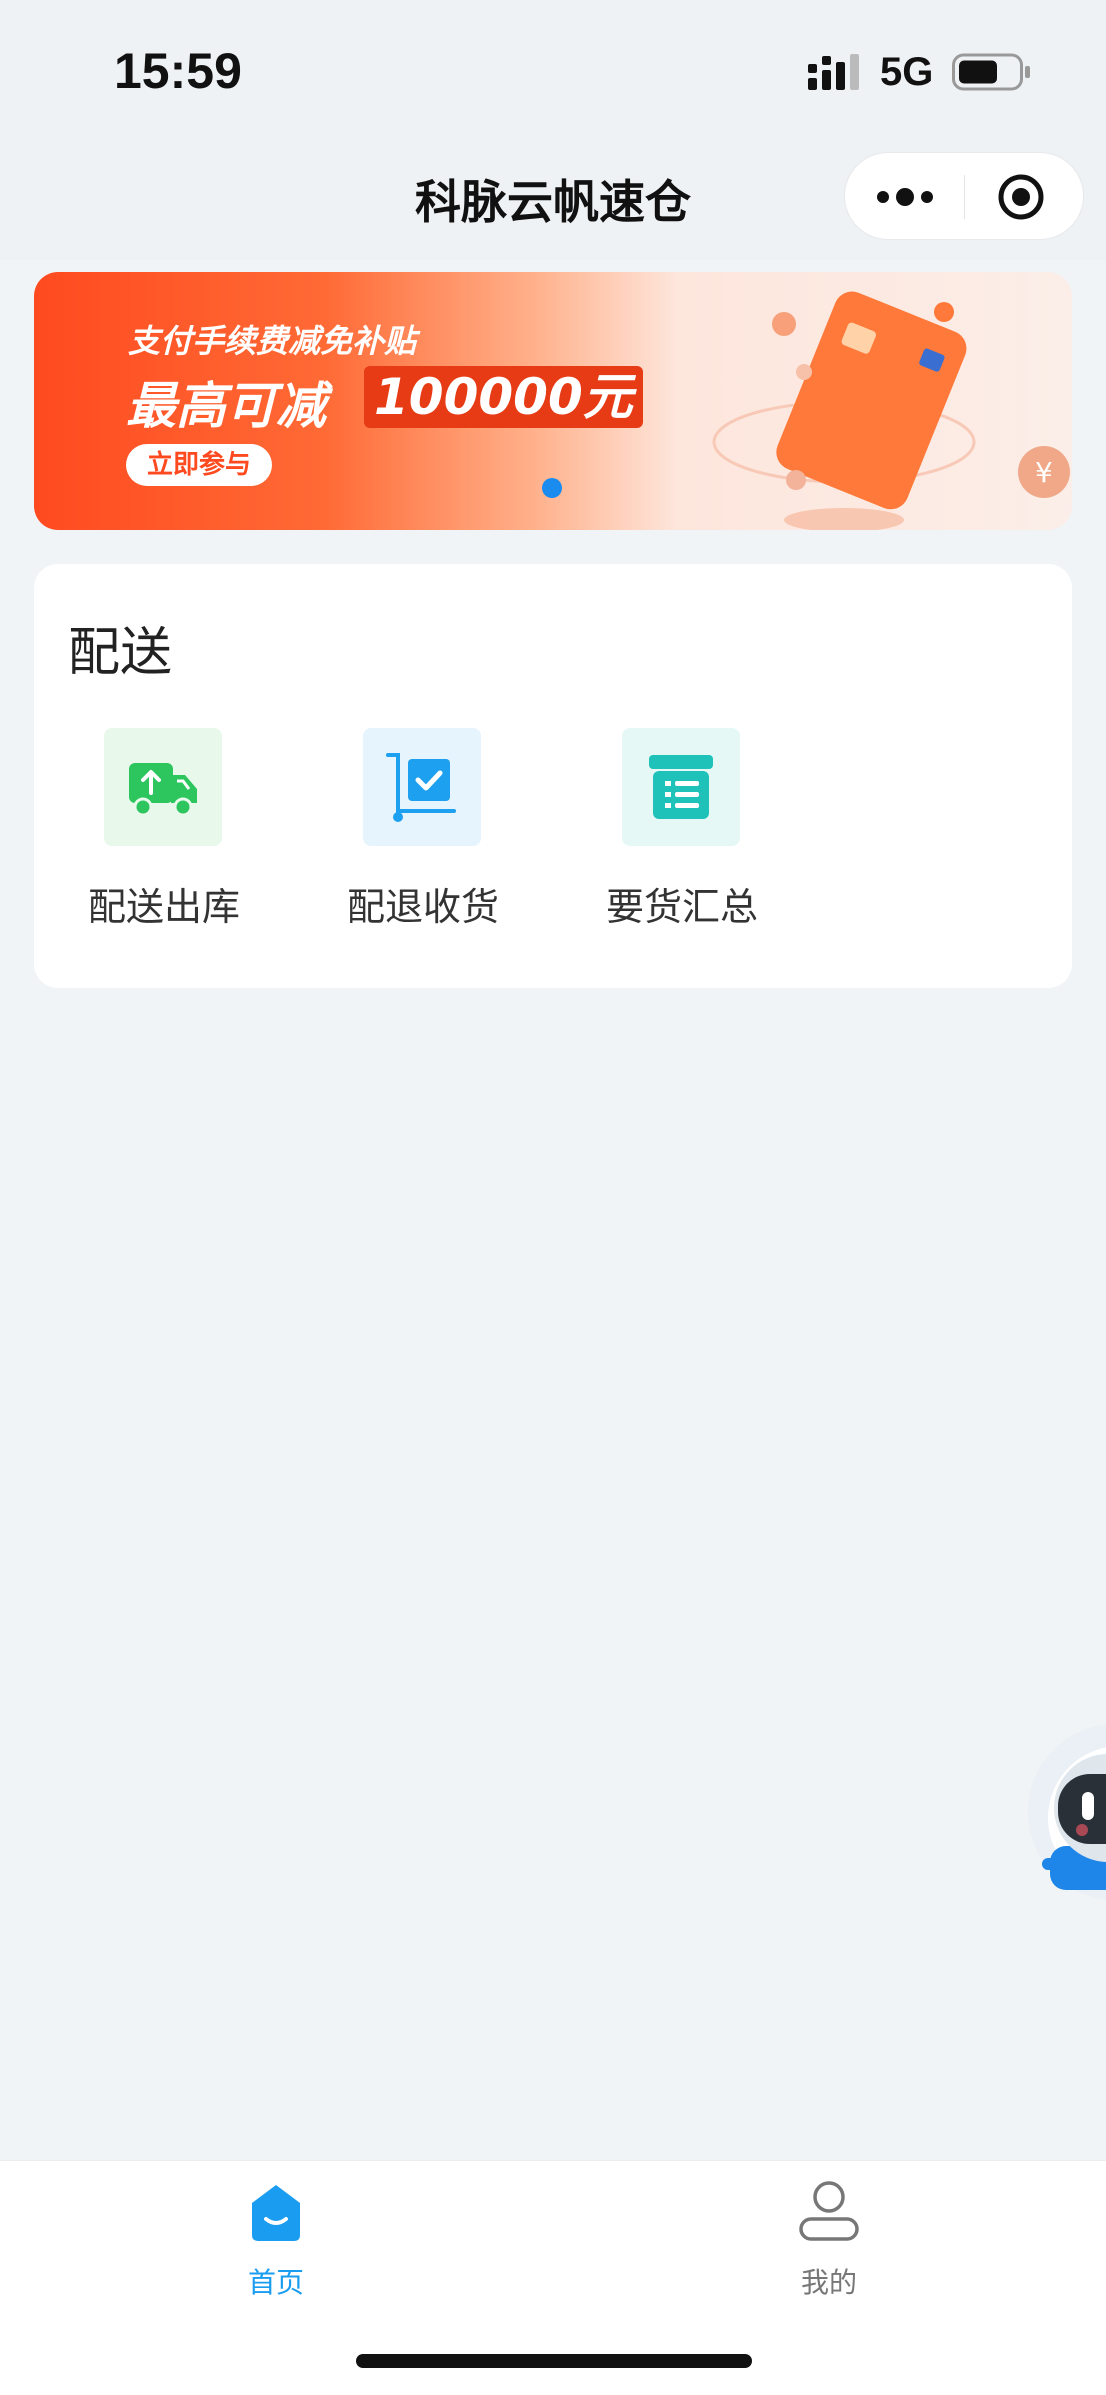 The image size is (1106, 2395). I want to click on status-time: 15:59, so click(178, 71).